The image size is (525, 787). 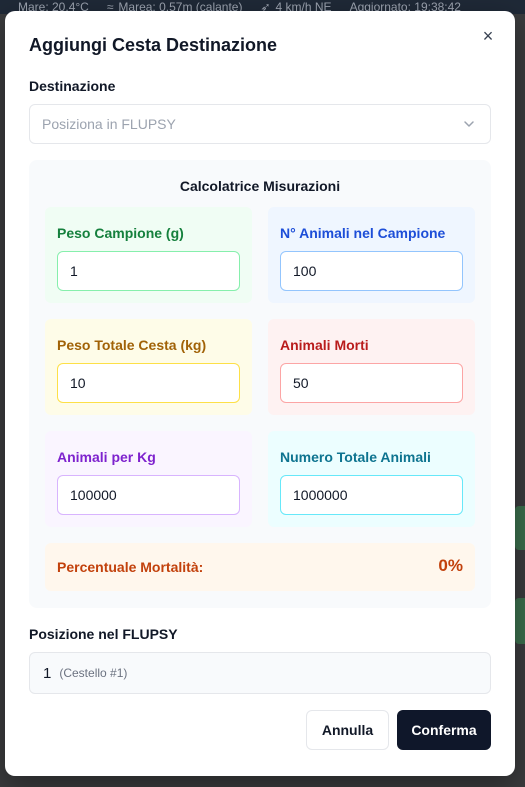 I want to click on cancel-button: Annulla, so click(x=347, y=730).